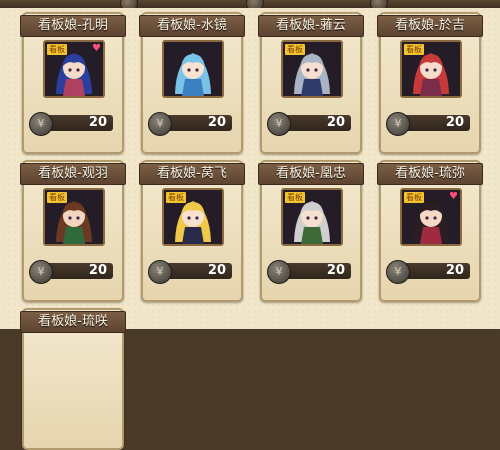 Image resolution: width=500 pixels, height=450 pixels. I want to click on shop-card-liumi: 看板娘-琉弥 看板 ♥ ¥ 20, so click(430, 231).